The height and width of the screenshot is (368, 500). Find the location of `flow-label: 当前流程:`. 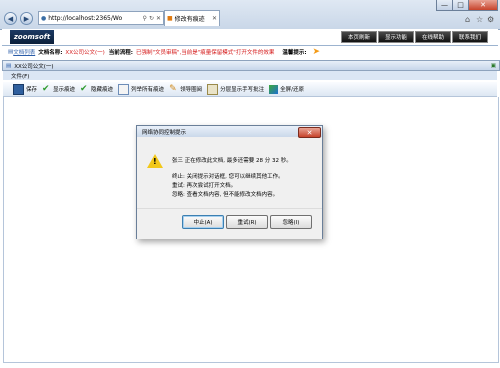

flow-label: 当前流程: is located at coordinates (120, 53).